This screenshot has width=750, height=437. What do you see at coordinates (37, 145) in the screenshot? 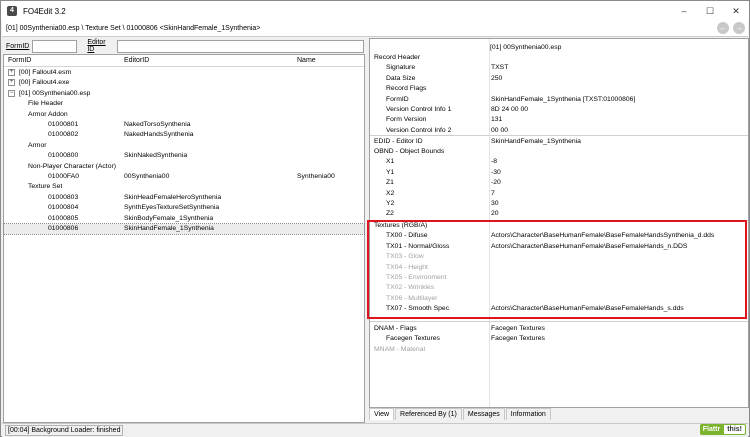
I see `tree-cell-formid: Armor` at bounding box center [37, 145].